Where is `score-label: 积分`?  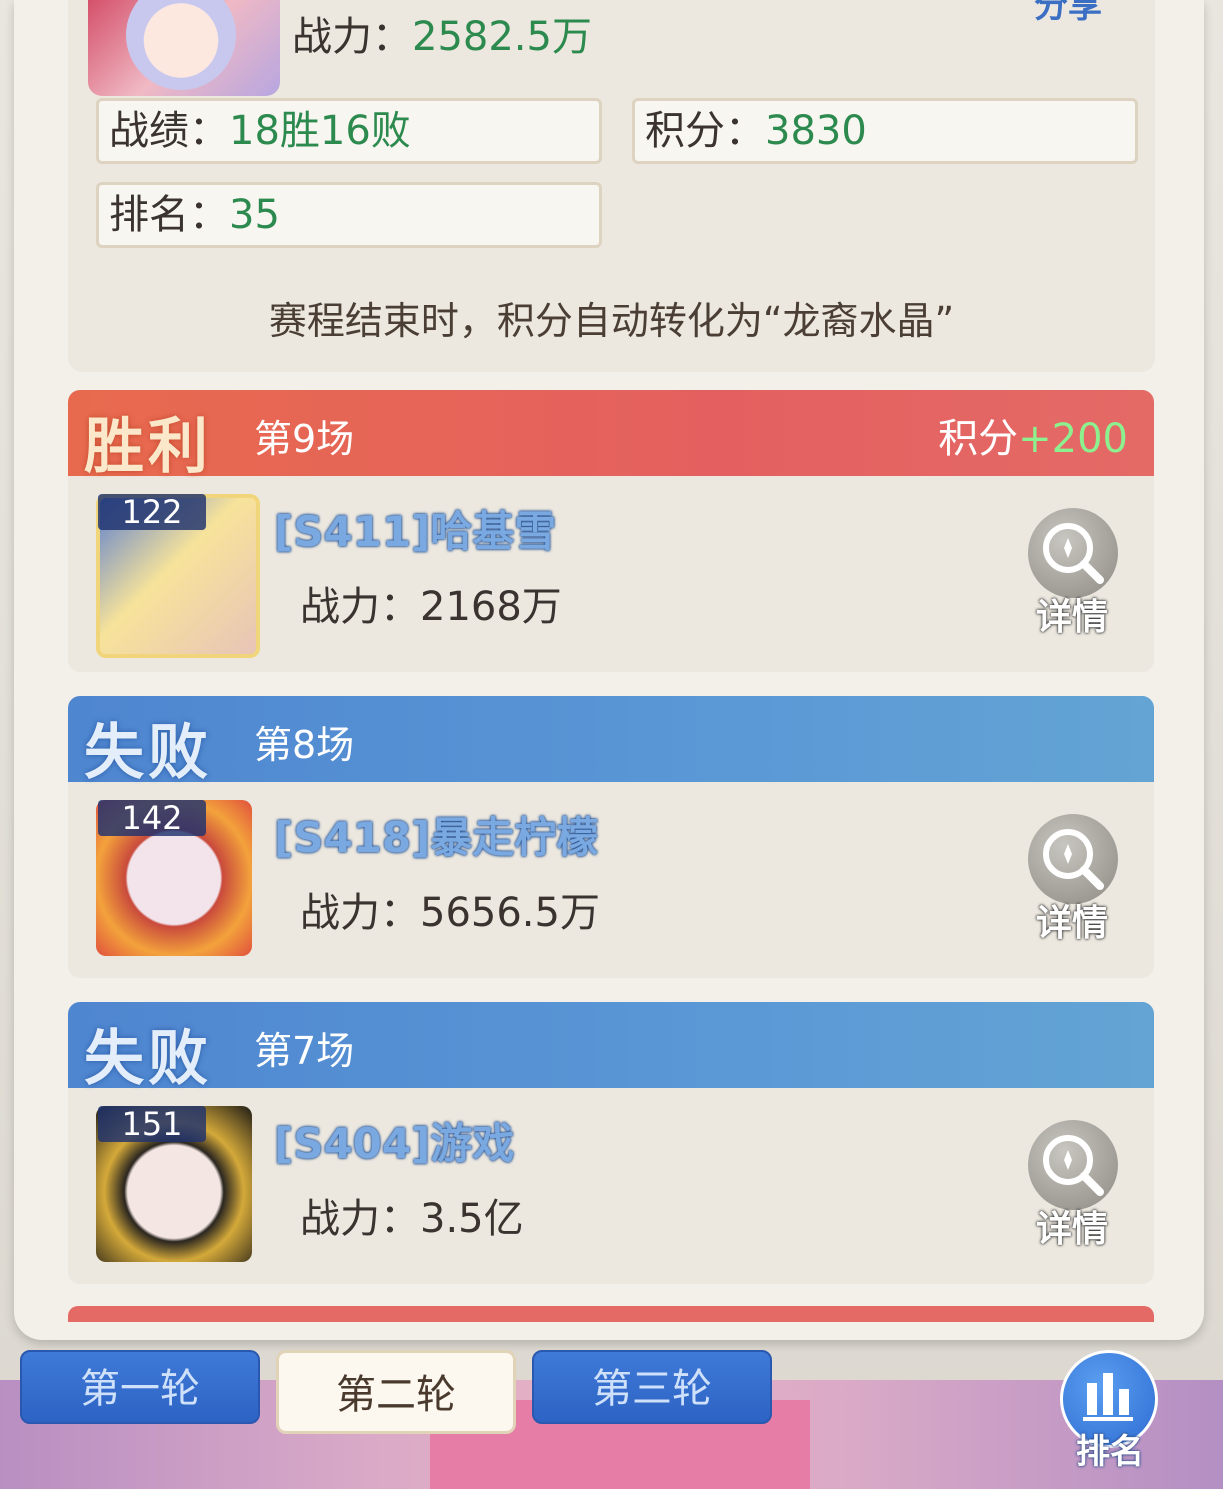
score-label: 积分 is located at coordinates (978, 439).